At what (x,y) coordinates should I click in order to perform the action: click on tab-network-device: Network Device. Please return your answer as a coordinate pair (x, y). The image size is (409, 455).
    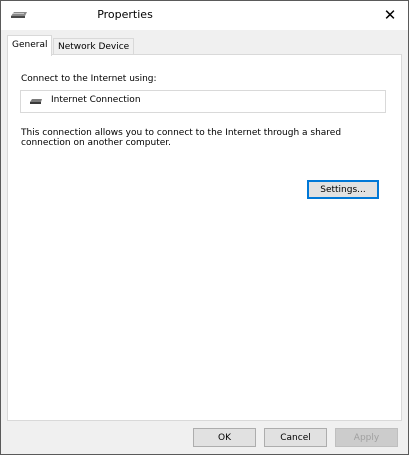
    Looking at the image, I should click on (94, 46).